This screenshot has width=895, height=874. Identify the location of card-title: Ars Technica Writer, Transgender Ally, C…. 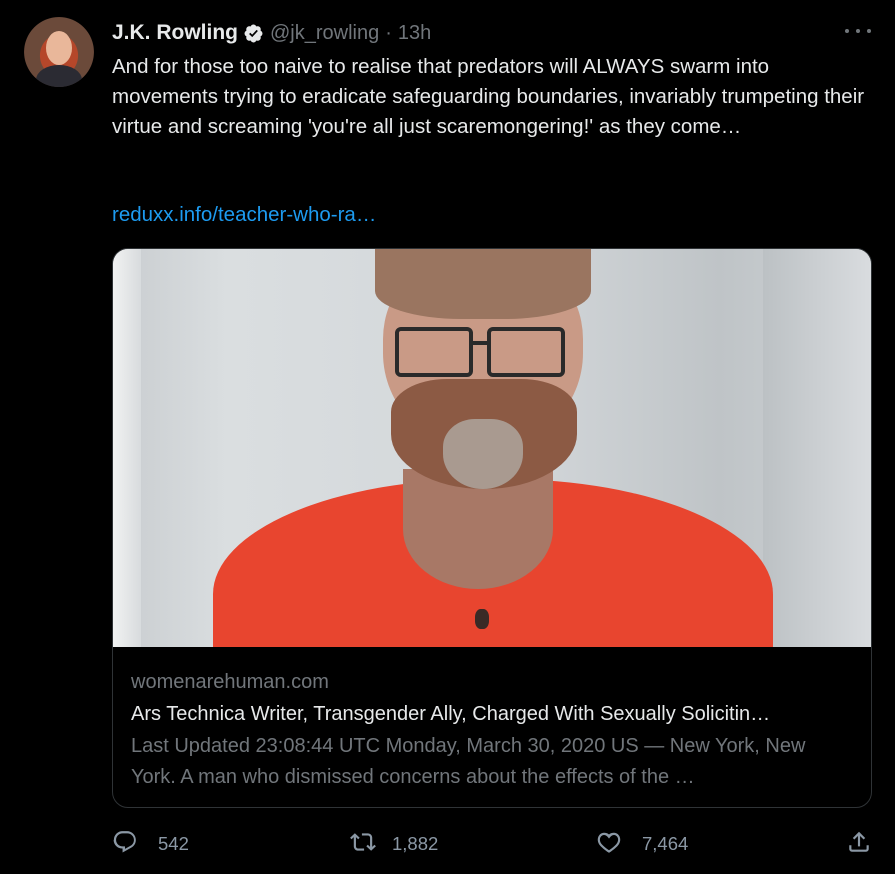
(451, 714).